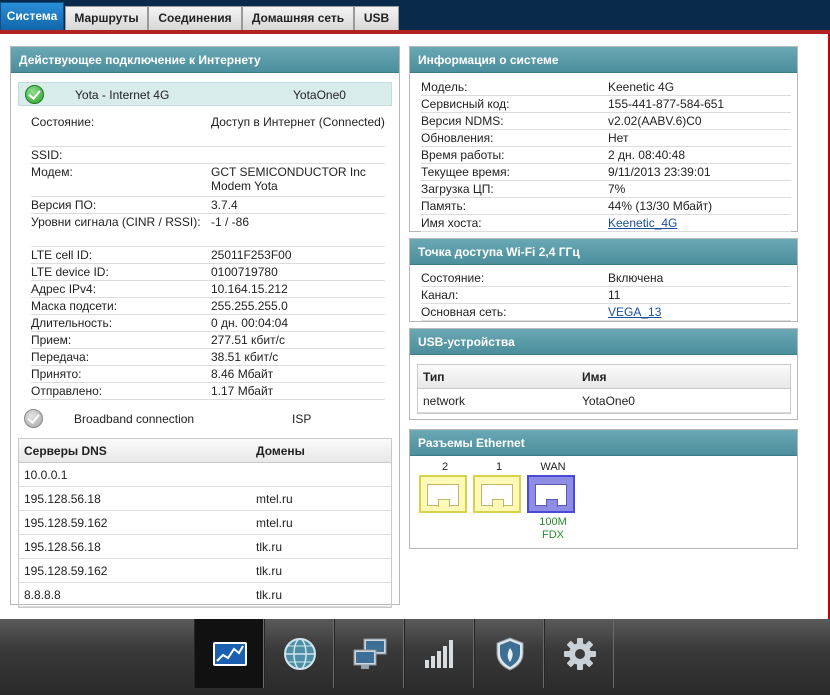 Image resolution: width=830 pixels, height=695 pixels. What do you see at coordinates (298, 18) in the screenshot?
I see `tab-home-network: Домашняя сеть` at bounding box center [298, 18].